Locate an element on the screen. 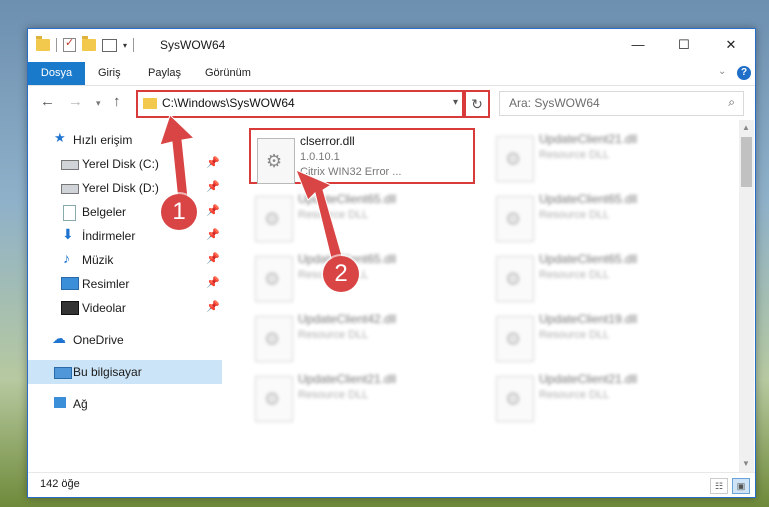 The image size is (769, 507). callout-1: 1 is located at coordinates (179, 212).